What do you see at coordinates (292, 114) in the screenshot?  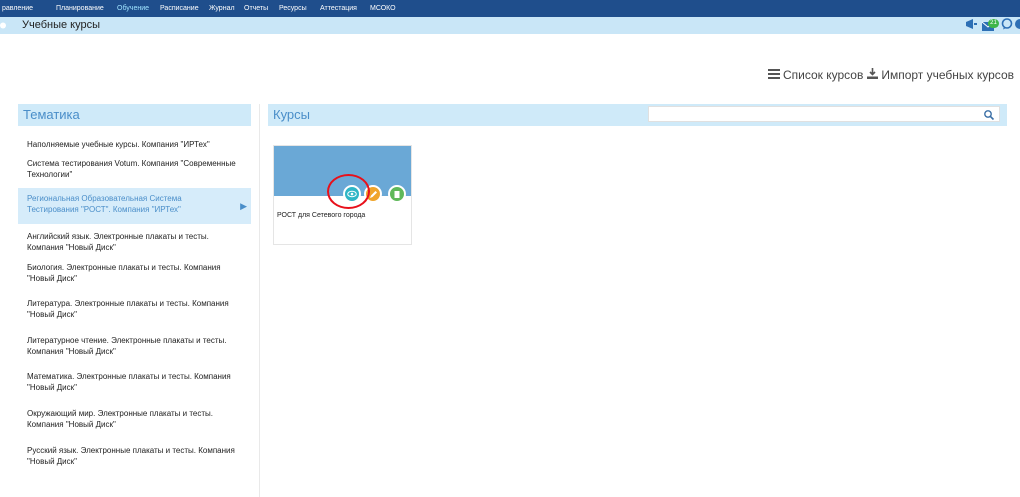 I see `courses-header: Курсы` at bounding box center [292, 114].